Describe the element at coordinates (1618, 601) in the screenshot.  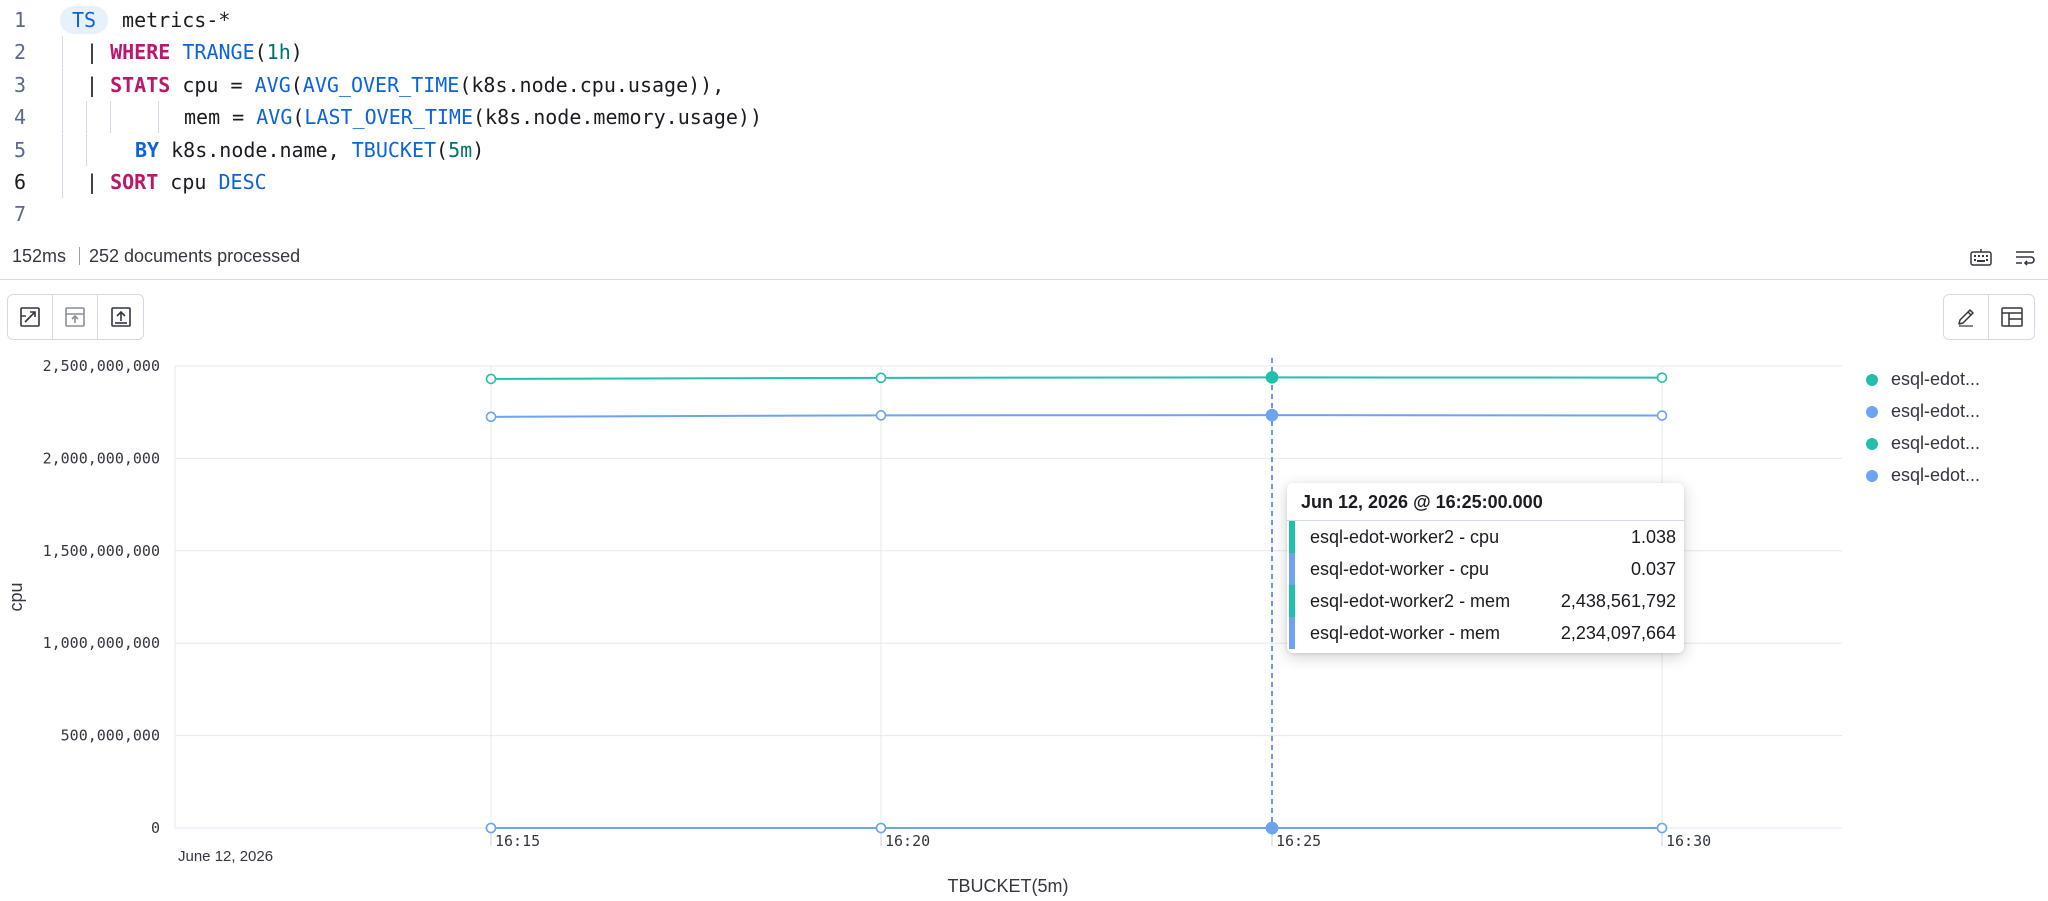
I see `tooltip-series-value: 2,438,561,792` at that location.